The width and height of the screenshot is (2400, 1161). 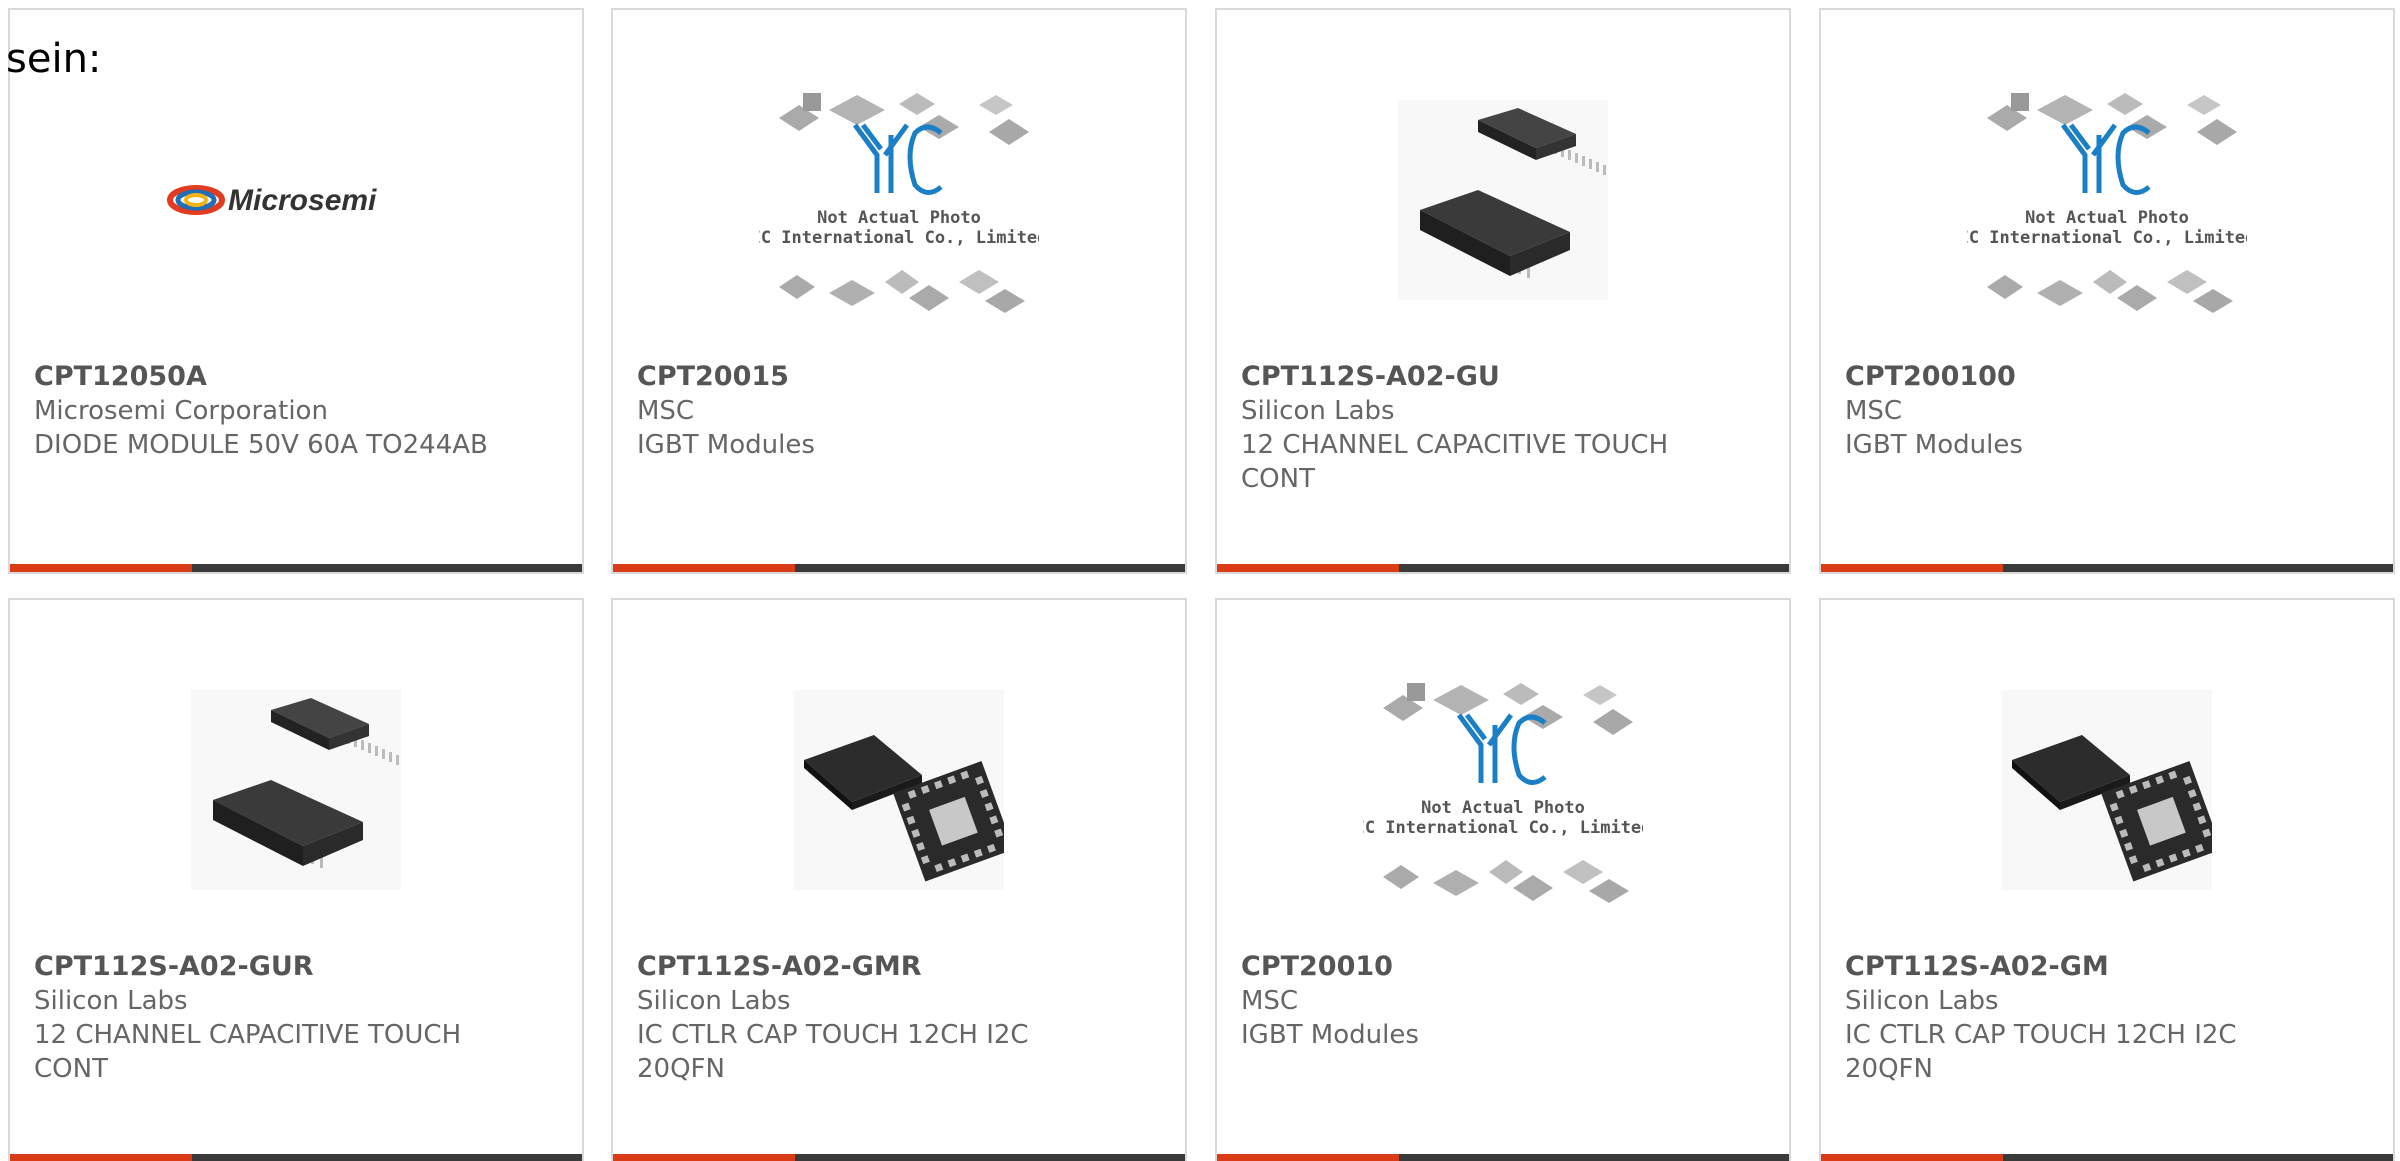 What do you see at coordinates (877, 377) in the screenshot?
I see `part-number: CPT20015` at bounding box center [877, 377].